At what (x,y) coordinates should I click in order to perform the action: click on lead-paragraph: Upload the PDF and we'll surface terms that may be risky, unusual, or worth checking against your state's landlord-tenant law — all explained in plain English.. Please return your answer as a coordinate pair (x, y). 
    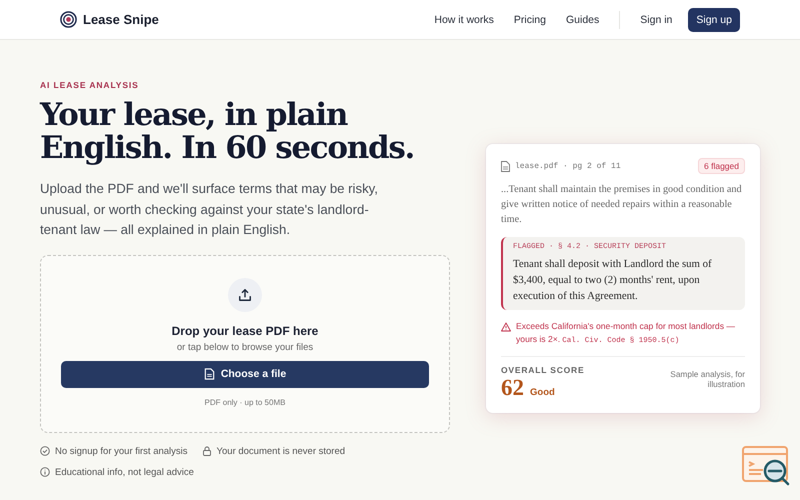
    Looking at the image, I should click on (209, 209).